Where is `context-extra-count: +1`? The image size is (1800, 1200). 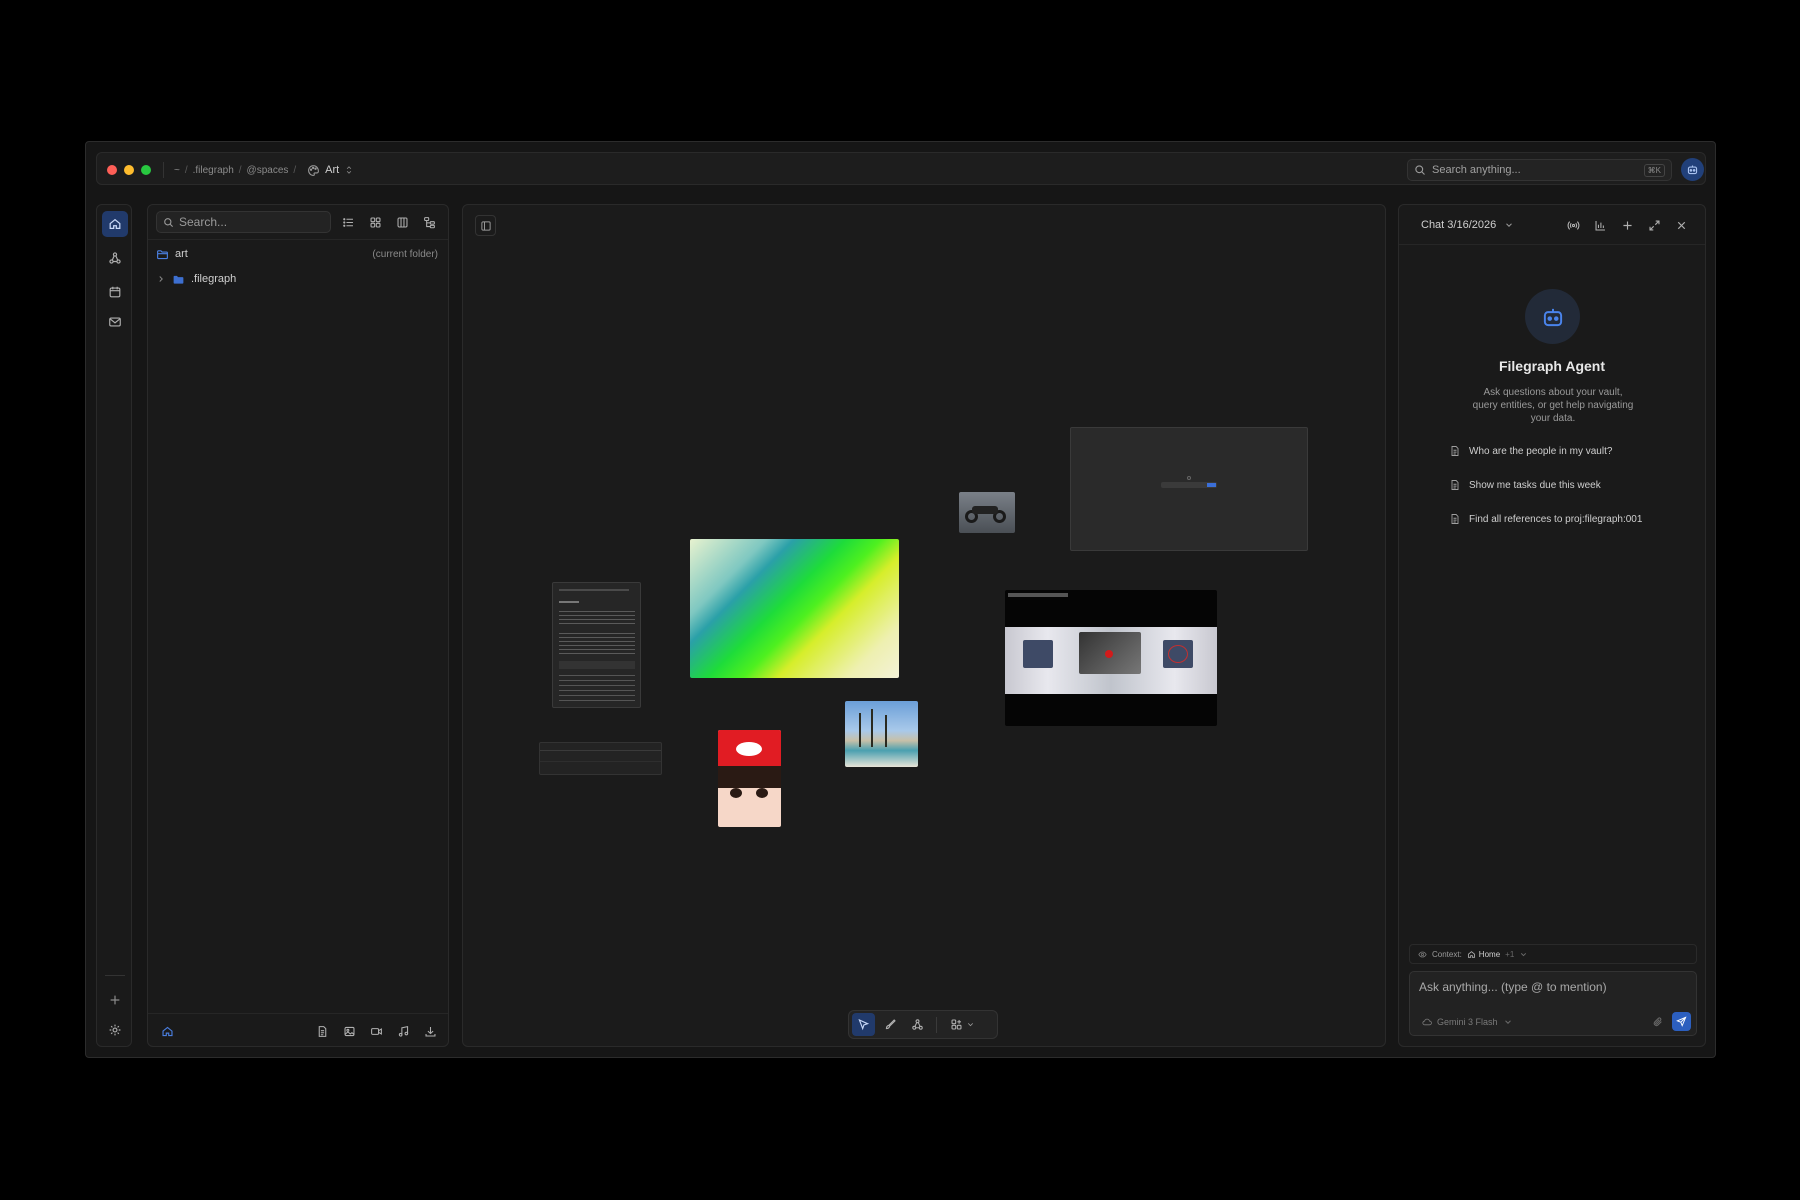 context-extra-count: +1 is located at coordinates (1510, 954).